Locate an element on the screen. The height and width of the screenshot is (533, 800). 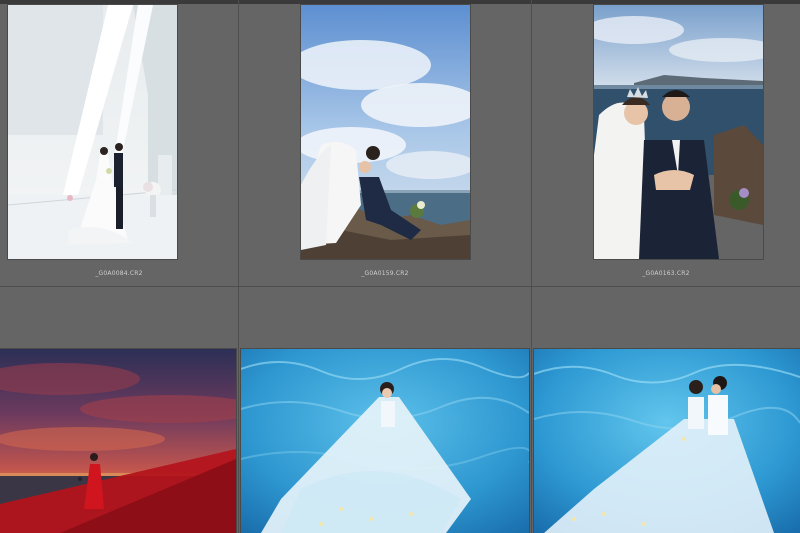
photo-church-interior is located at coordinates (92, 132).